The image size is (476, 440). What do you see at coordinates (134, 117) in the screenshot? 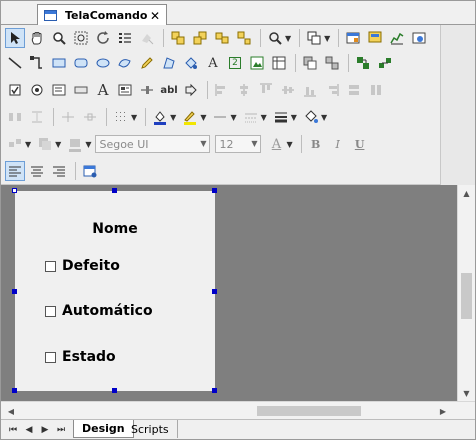
I see `snap-grid-dropdown-icon: ▼` at bounding box center [134, 117].